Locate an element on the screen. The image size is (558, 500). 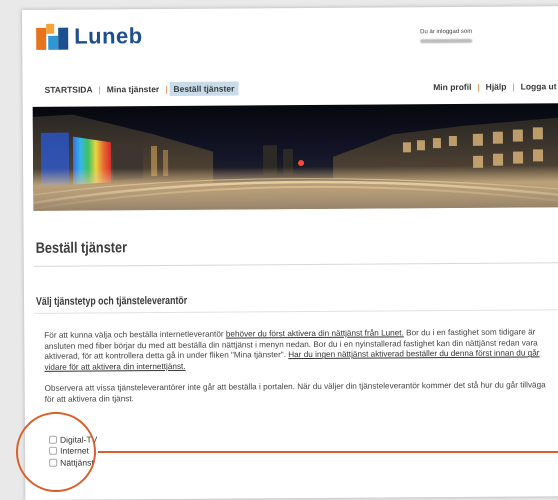
nav-logga-ut: Logga ut is located at coordinates (537, 86).